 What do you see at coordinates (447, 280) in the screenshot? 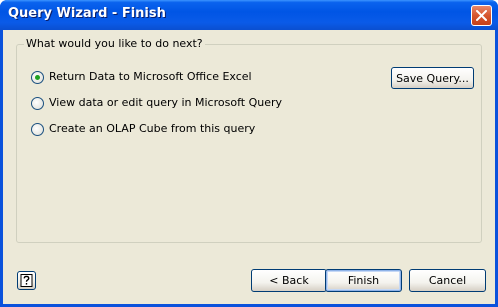
I see `cancel-button: Cancel` at bounding box center [447, 280].